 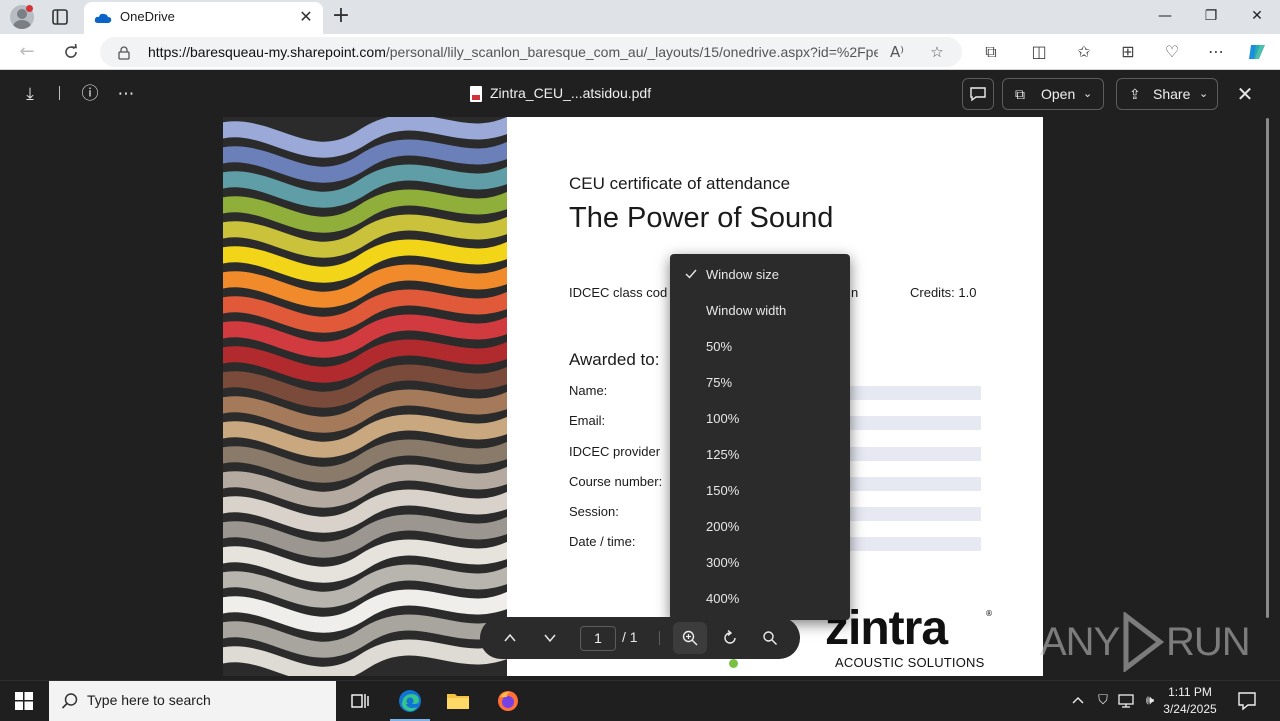 What do you see at coordinates (1208, 642) in the screenshot?
I see `watermark-text-right: RUN` at bounding box center [1208, 642].